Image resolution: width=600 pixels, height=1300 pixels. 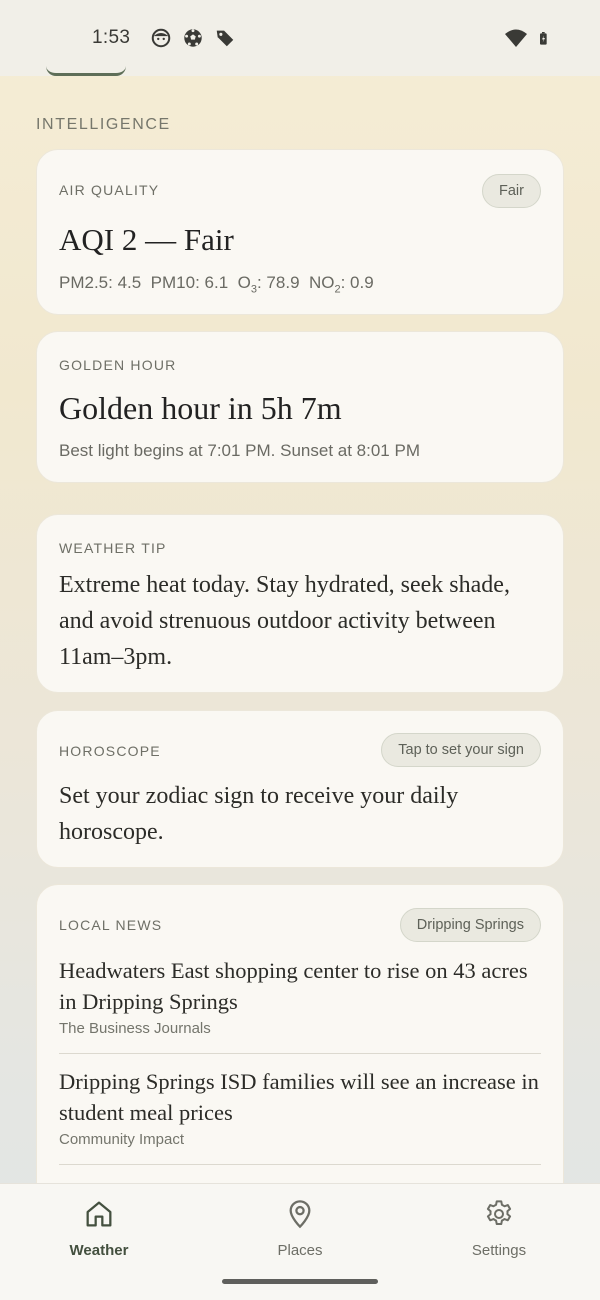 I want to click on face-icon, so click(x=161, y=38).